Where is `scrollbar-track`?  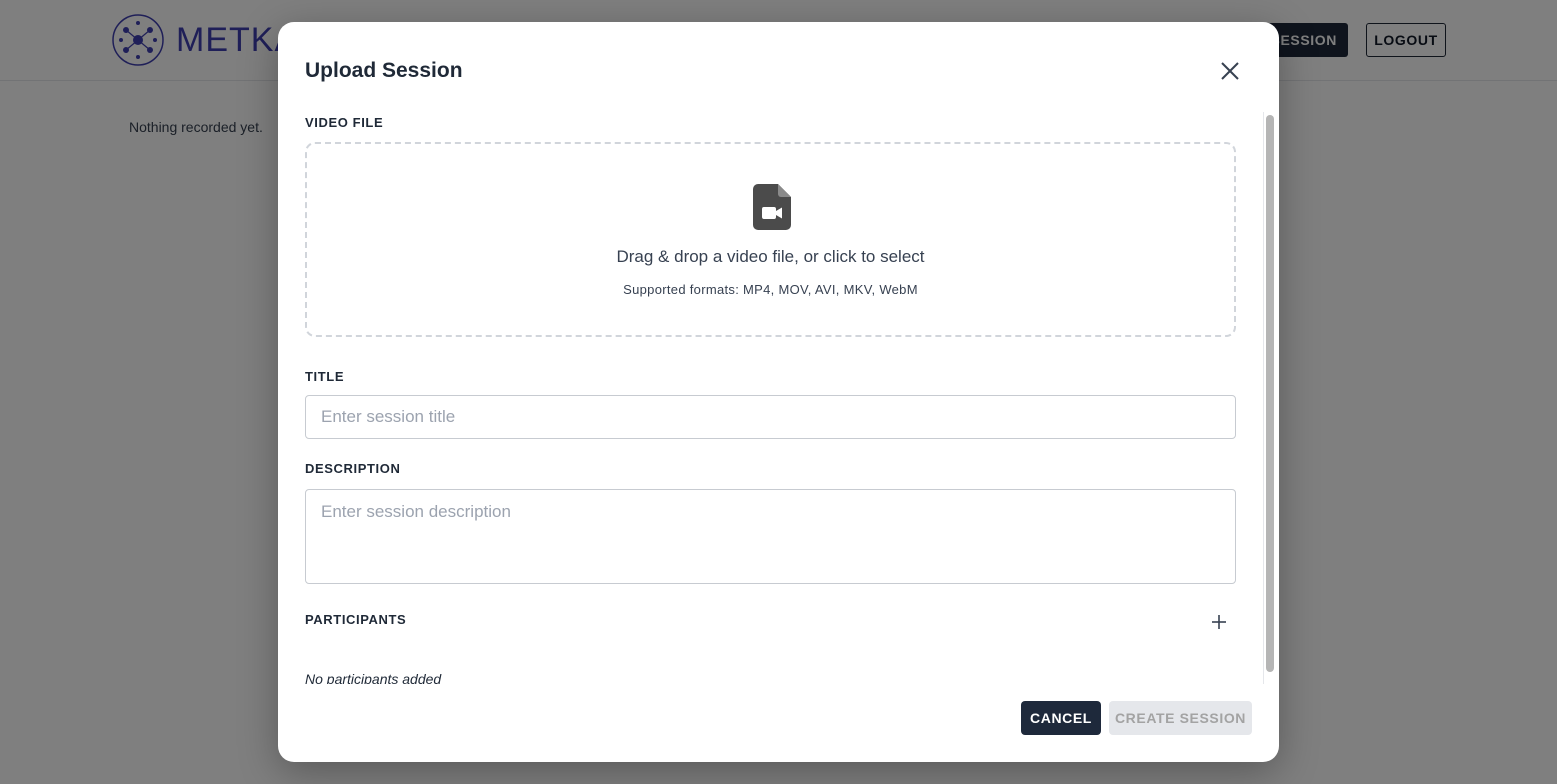 scrollbar-track is located at coordinates (1263, 398).